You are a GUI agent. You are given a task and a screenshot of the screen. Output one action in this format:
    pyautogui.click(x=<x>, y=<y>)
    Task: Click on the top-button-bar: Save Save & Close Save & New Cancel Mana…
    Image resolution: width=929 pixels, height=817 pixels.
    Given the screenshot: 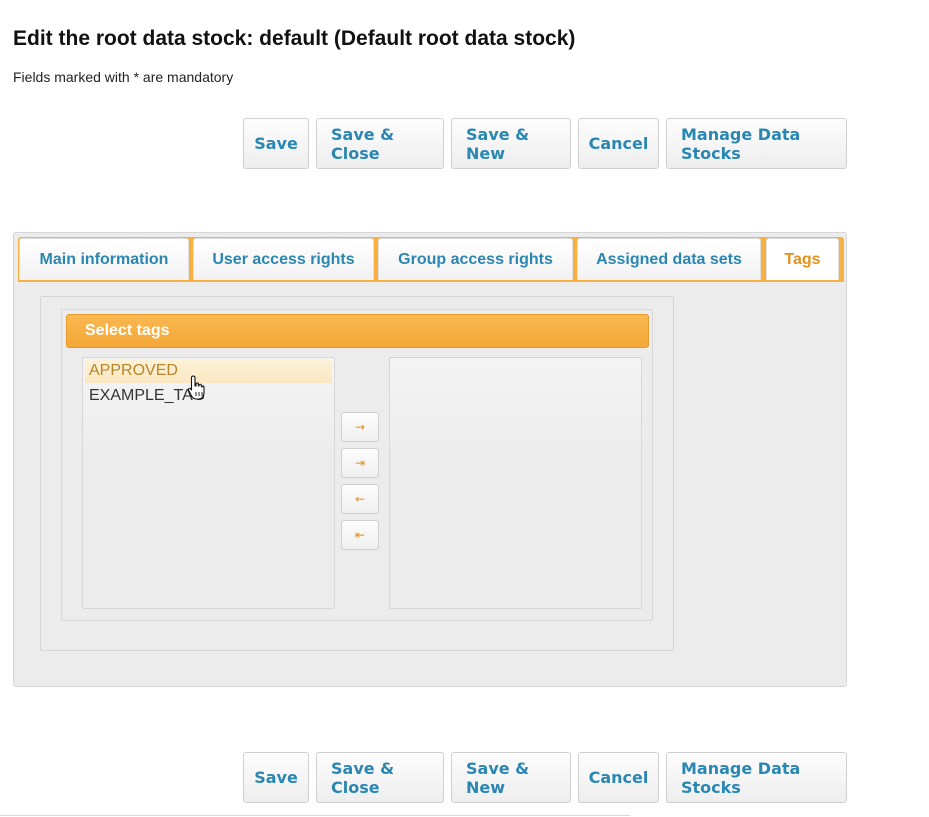 What is the action you would take?
    pyautogui.click(x=545, y=143)
    